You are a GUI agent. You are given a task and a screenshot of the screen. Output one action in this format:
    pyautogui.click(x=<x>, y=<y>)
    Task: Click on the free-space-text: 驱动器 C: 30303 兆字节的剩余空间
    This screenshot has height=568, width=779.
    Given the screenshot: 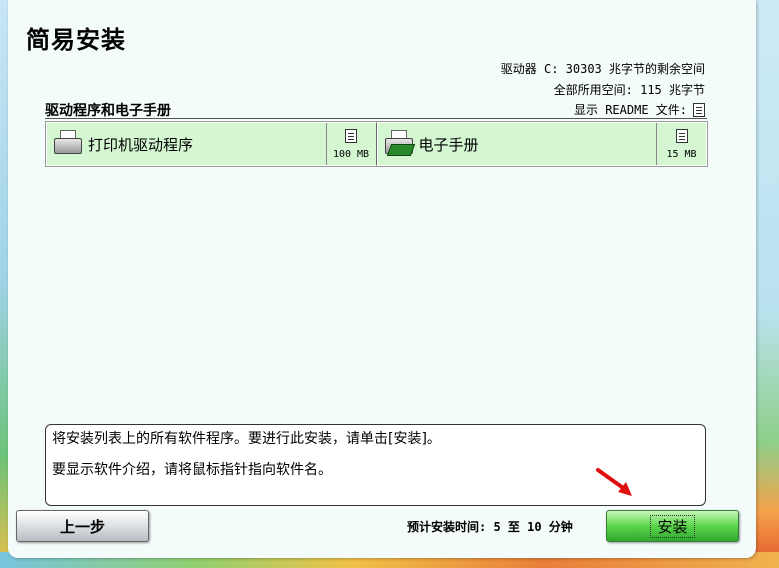 What is the action you would take?
    pyautogui.click(x=602, y=69)
    